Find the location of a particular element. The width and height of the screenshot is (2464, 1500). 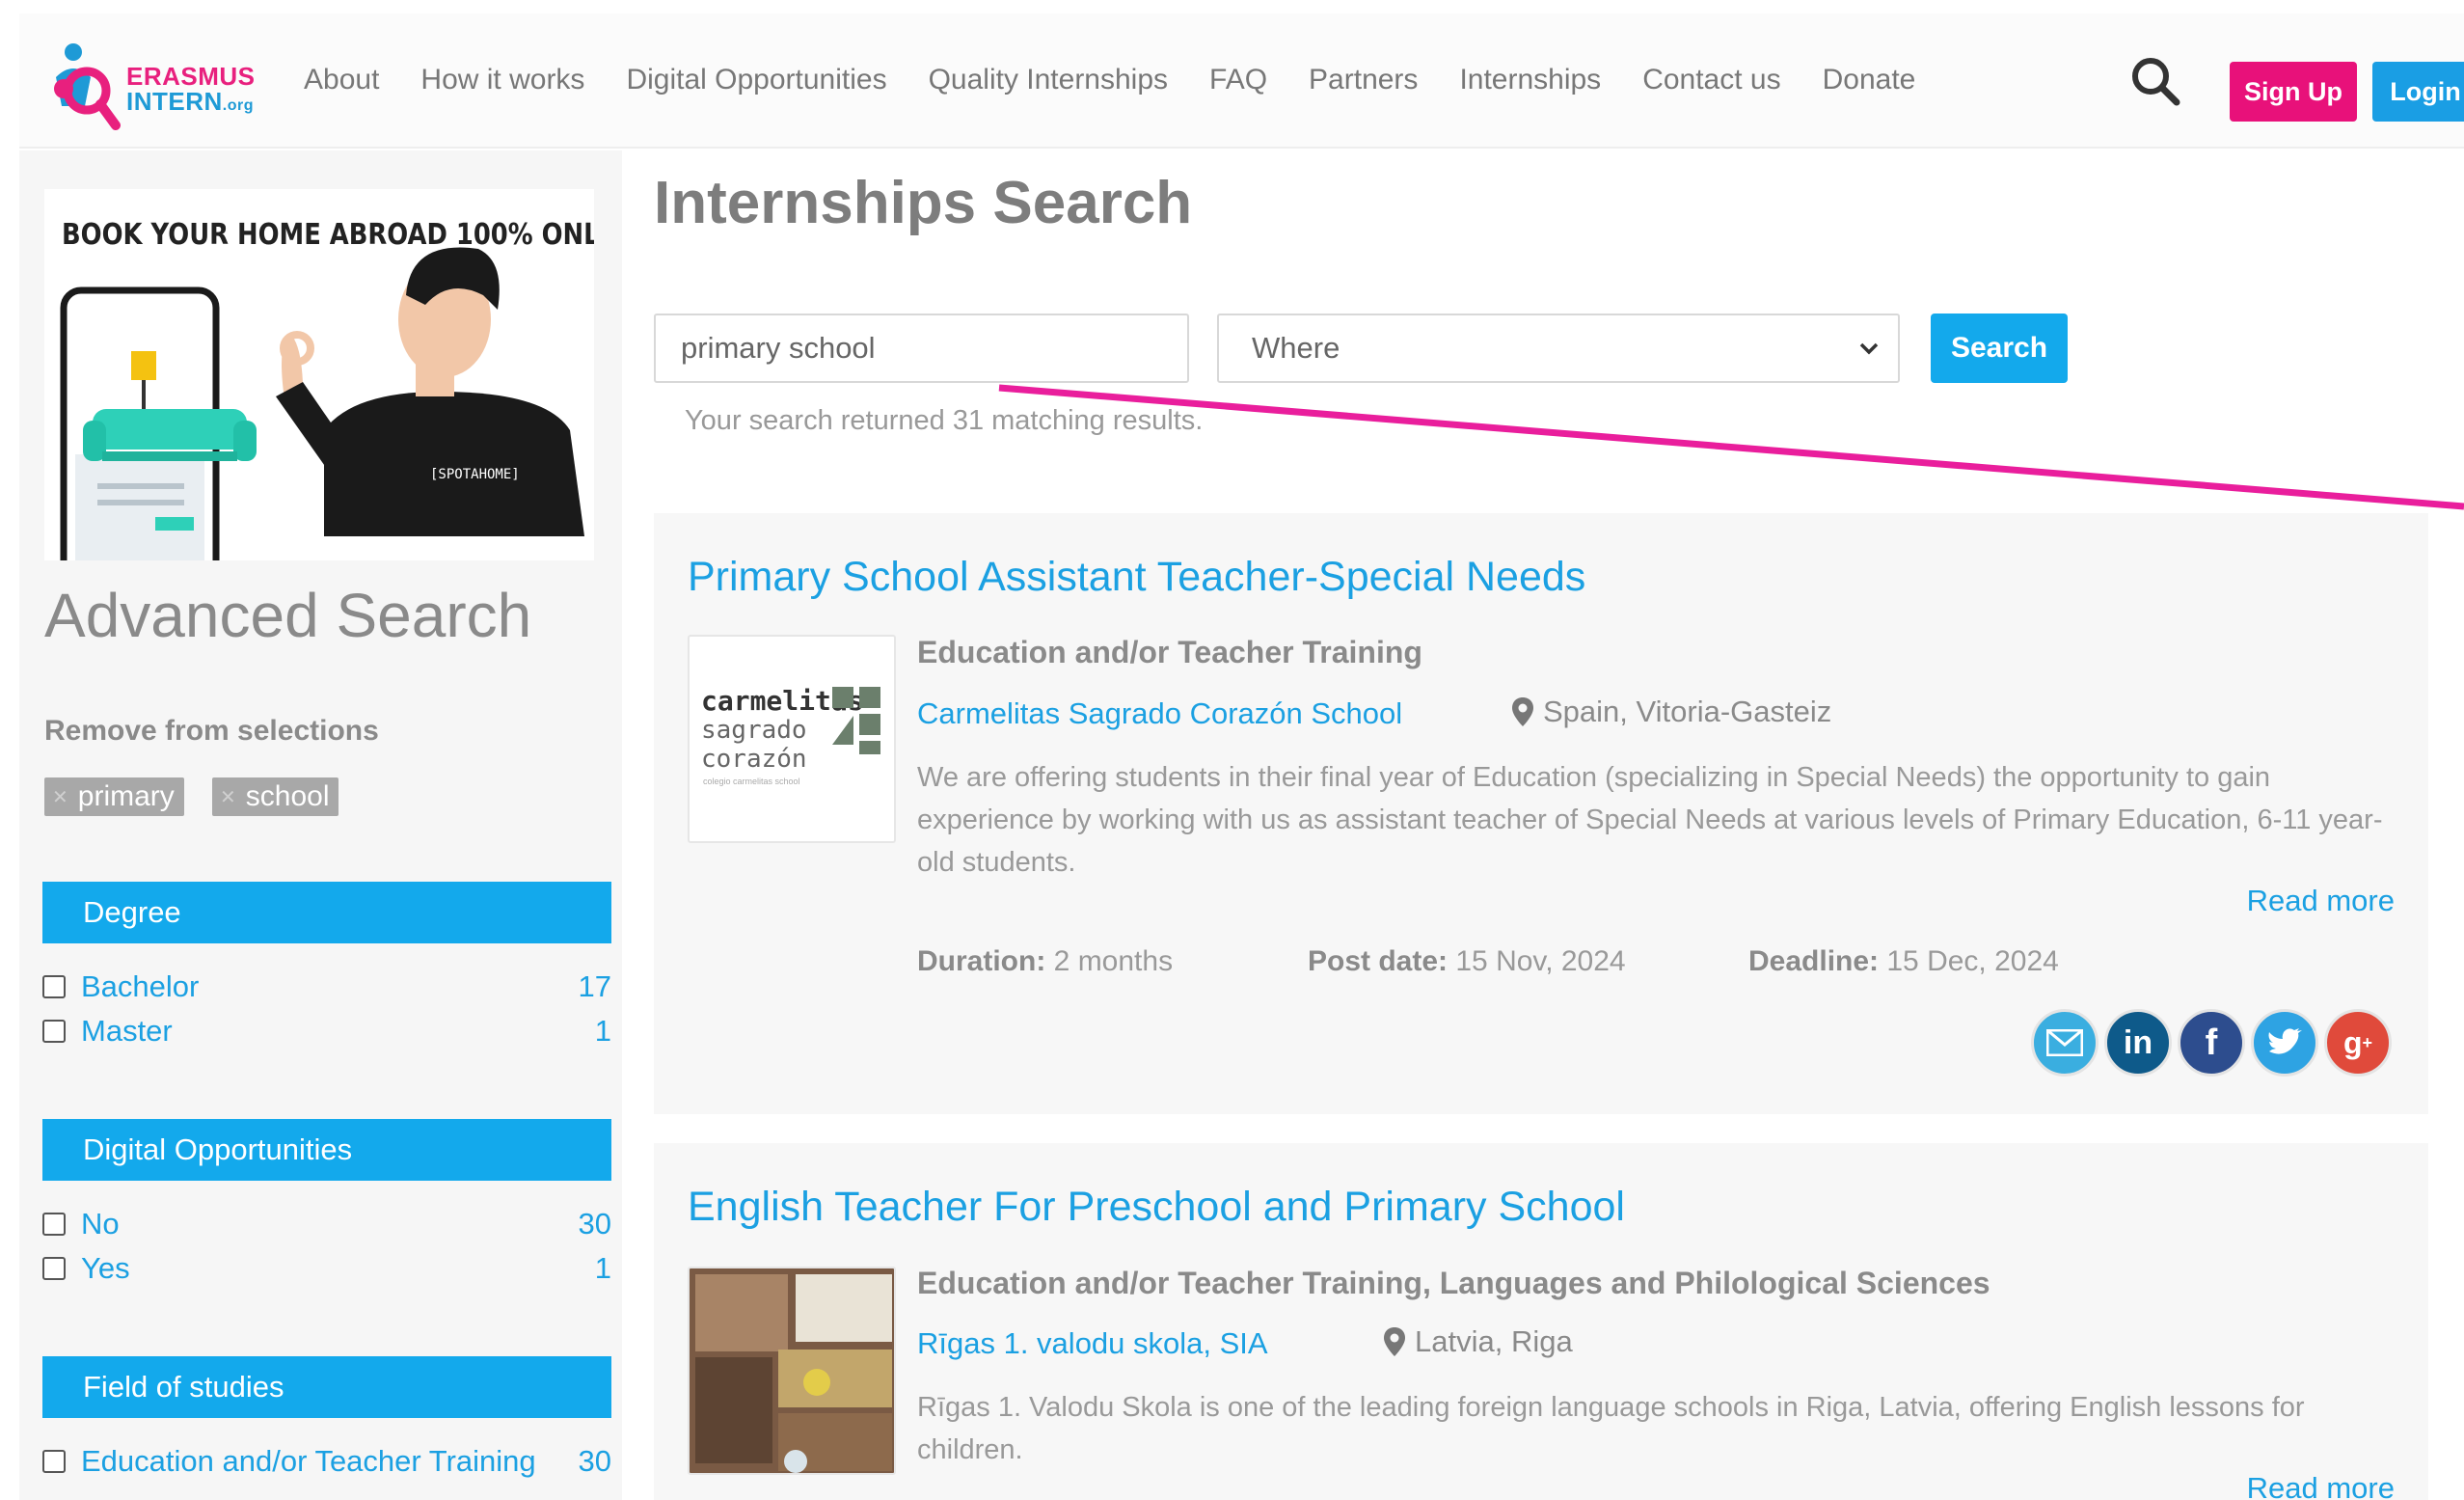

nav-faq: FAQ is located at coordinates (1238, 80).